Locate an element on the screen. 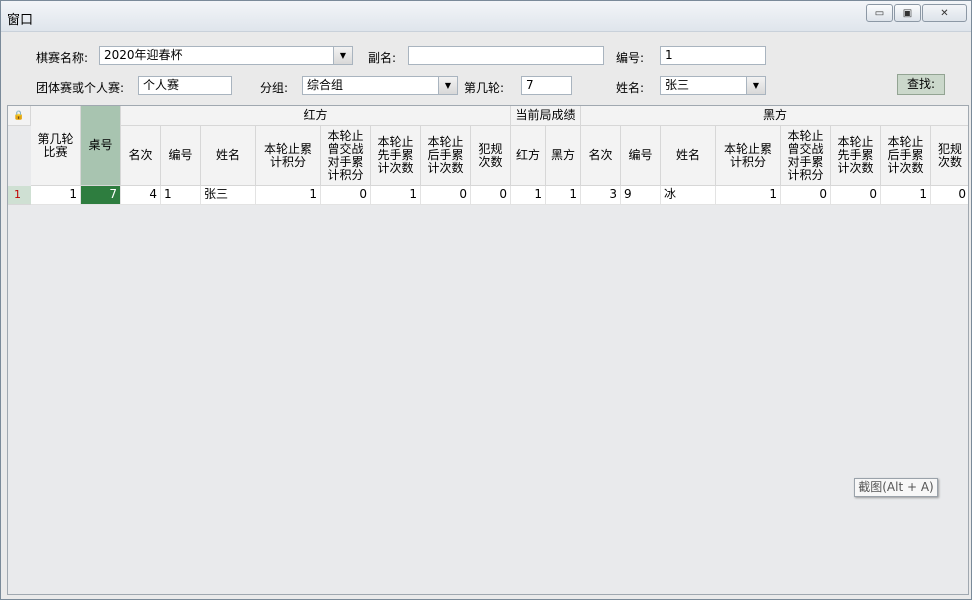  group-header-black: 黑方 is located at coordinates (774, 116).